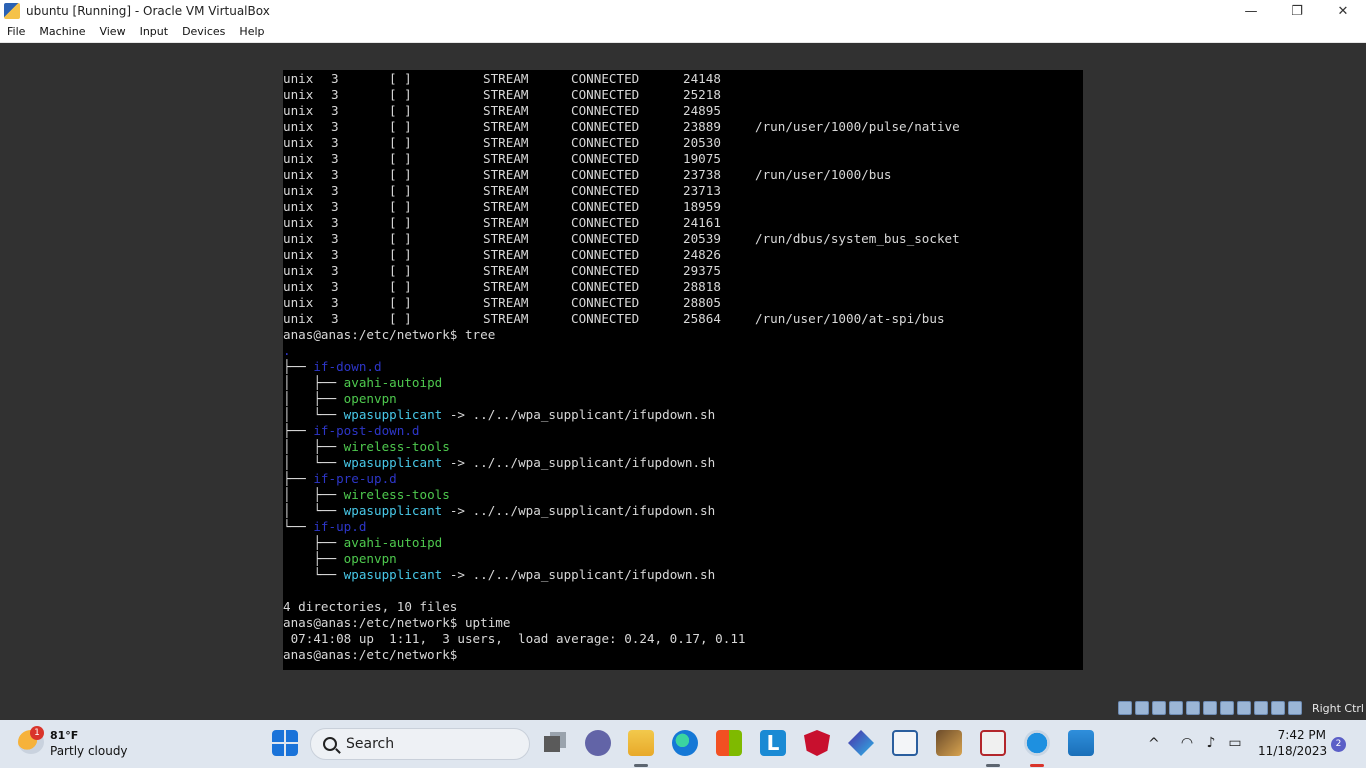 This screenshot has height=768, width=1366. What do you see at coordinates (313, 510) in the screenshot?
I see `tree-branch: │ └──` at bounding box center [313, 510].